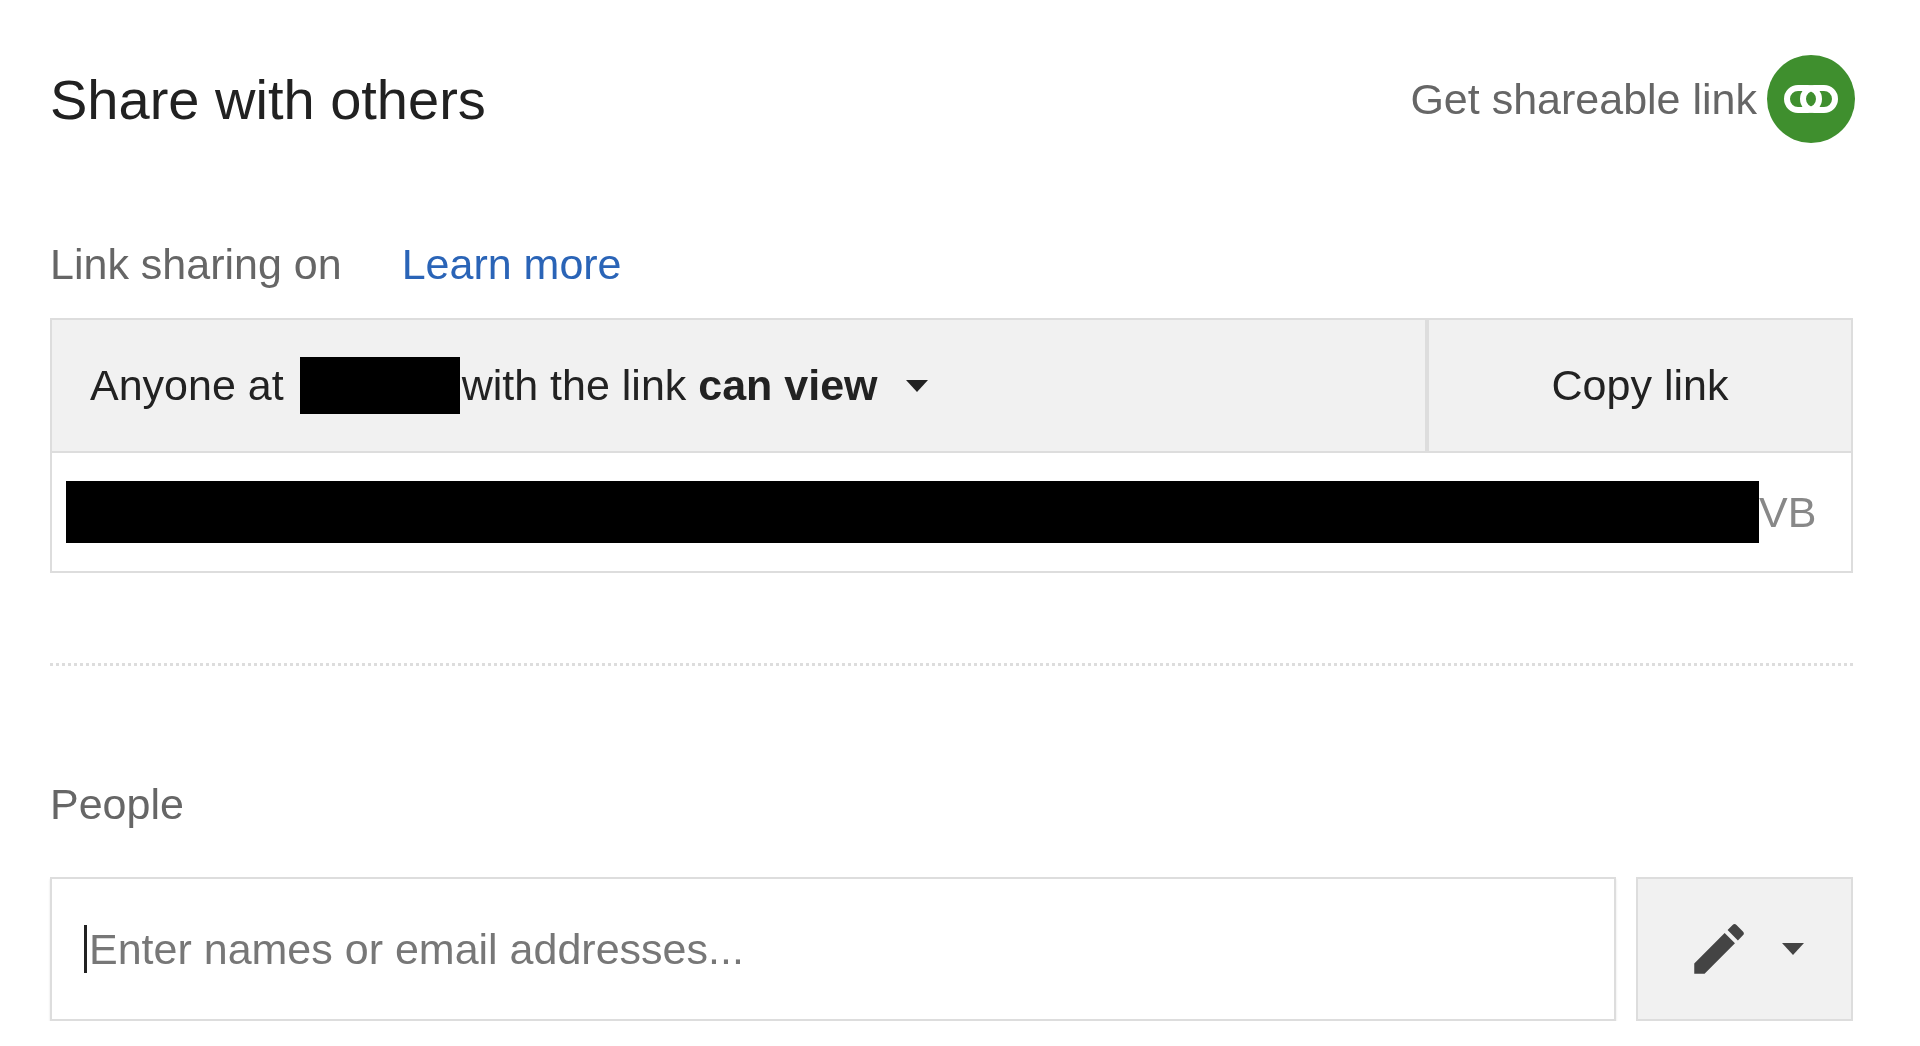 The width and height of the screenshot is (1920, 1046). What do you see at coordinates (1632, 99) in the screenshot?
I see `get-link-button: Get shareable link` at bounding box center [1632, 99].